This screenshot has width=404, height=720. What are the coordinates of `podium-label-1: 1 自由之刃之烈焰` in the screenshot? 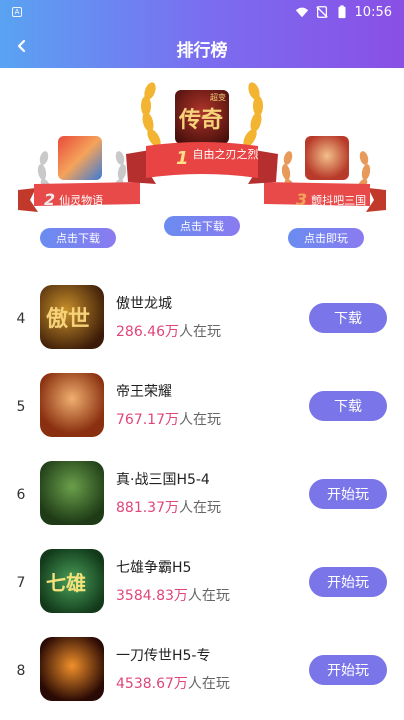 It's located at (221, 158).